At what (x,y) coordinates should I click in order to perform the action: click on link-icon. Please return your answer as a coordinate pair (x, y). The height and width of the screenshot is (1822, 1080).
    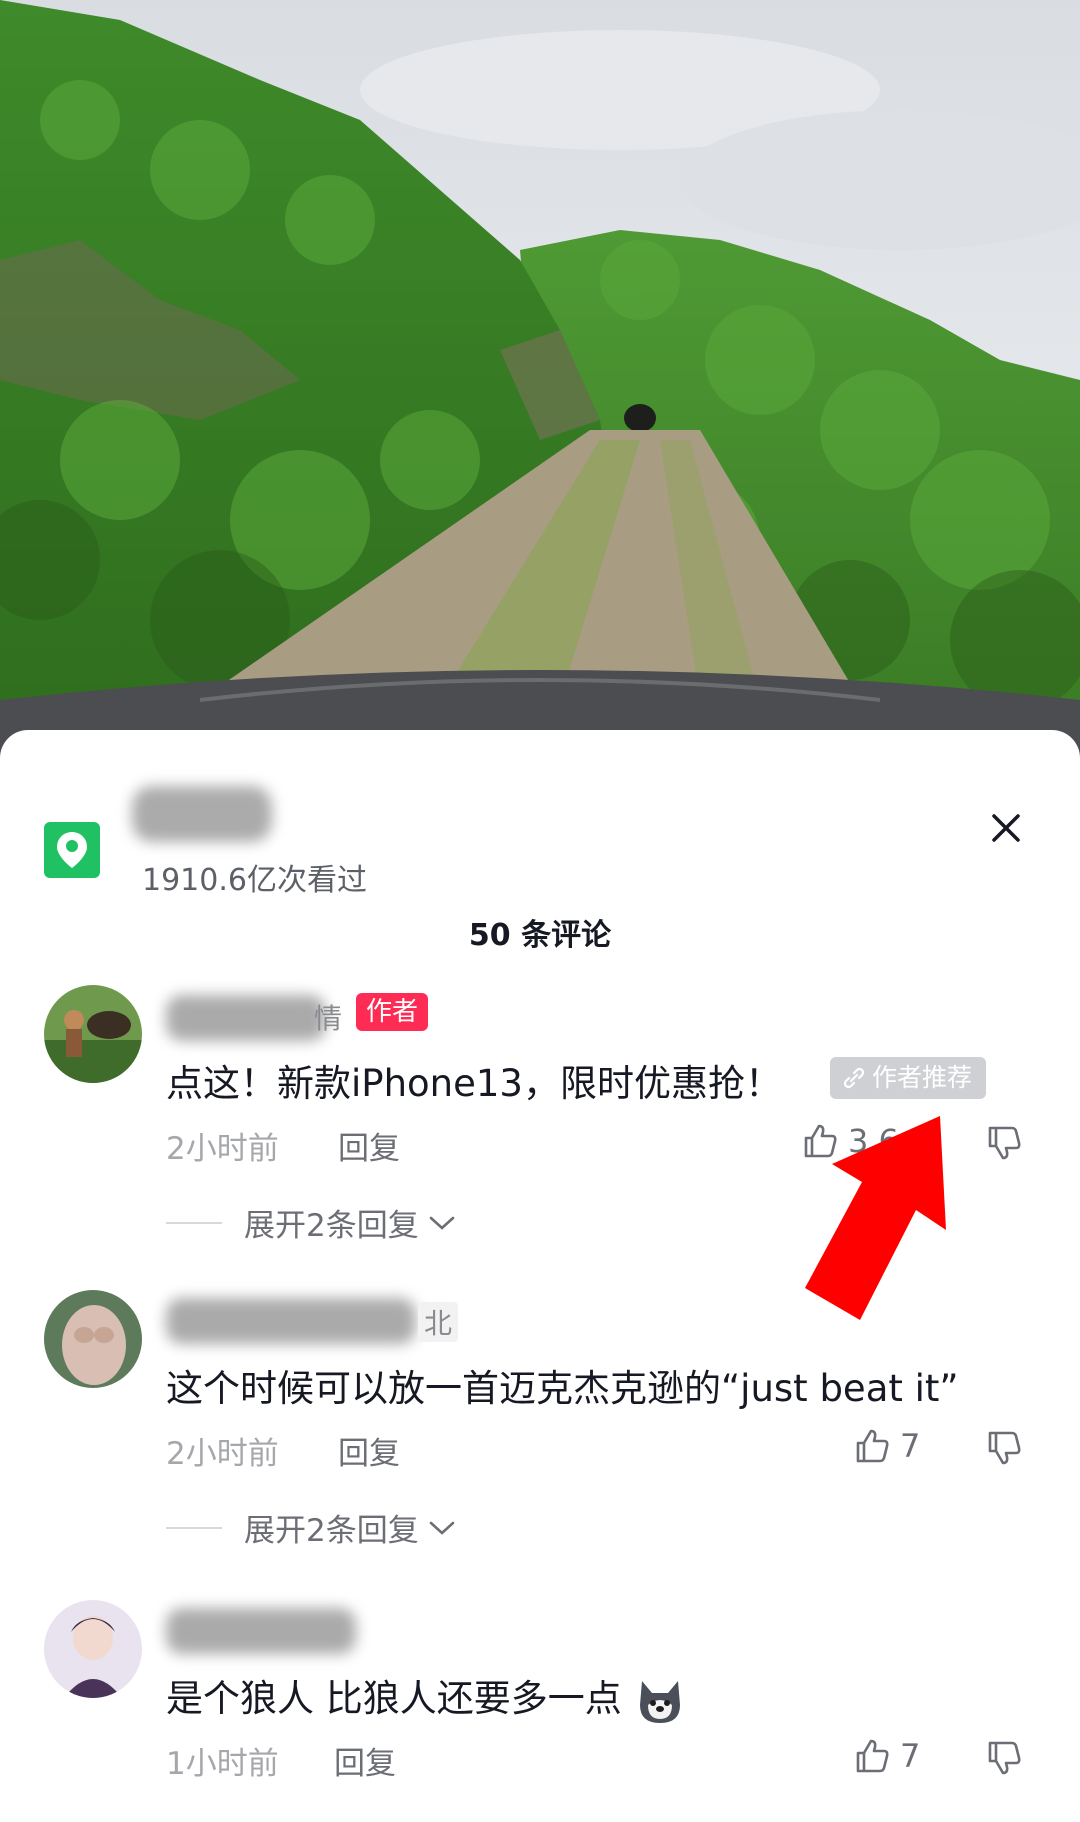
    Looking at the image, I should click on (854, 1078).